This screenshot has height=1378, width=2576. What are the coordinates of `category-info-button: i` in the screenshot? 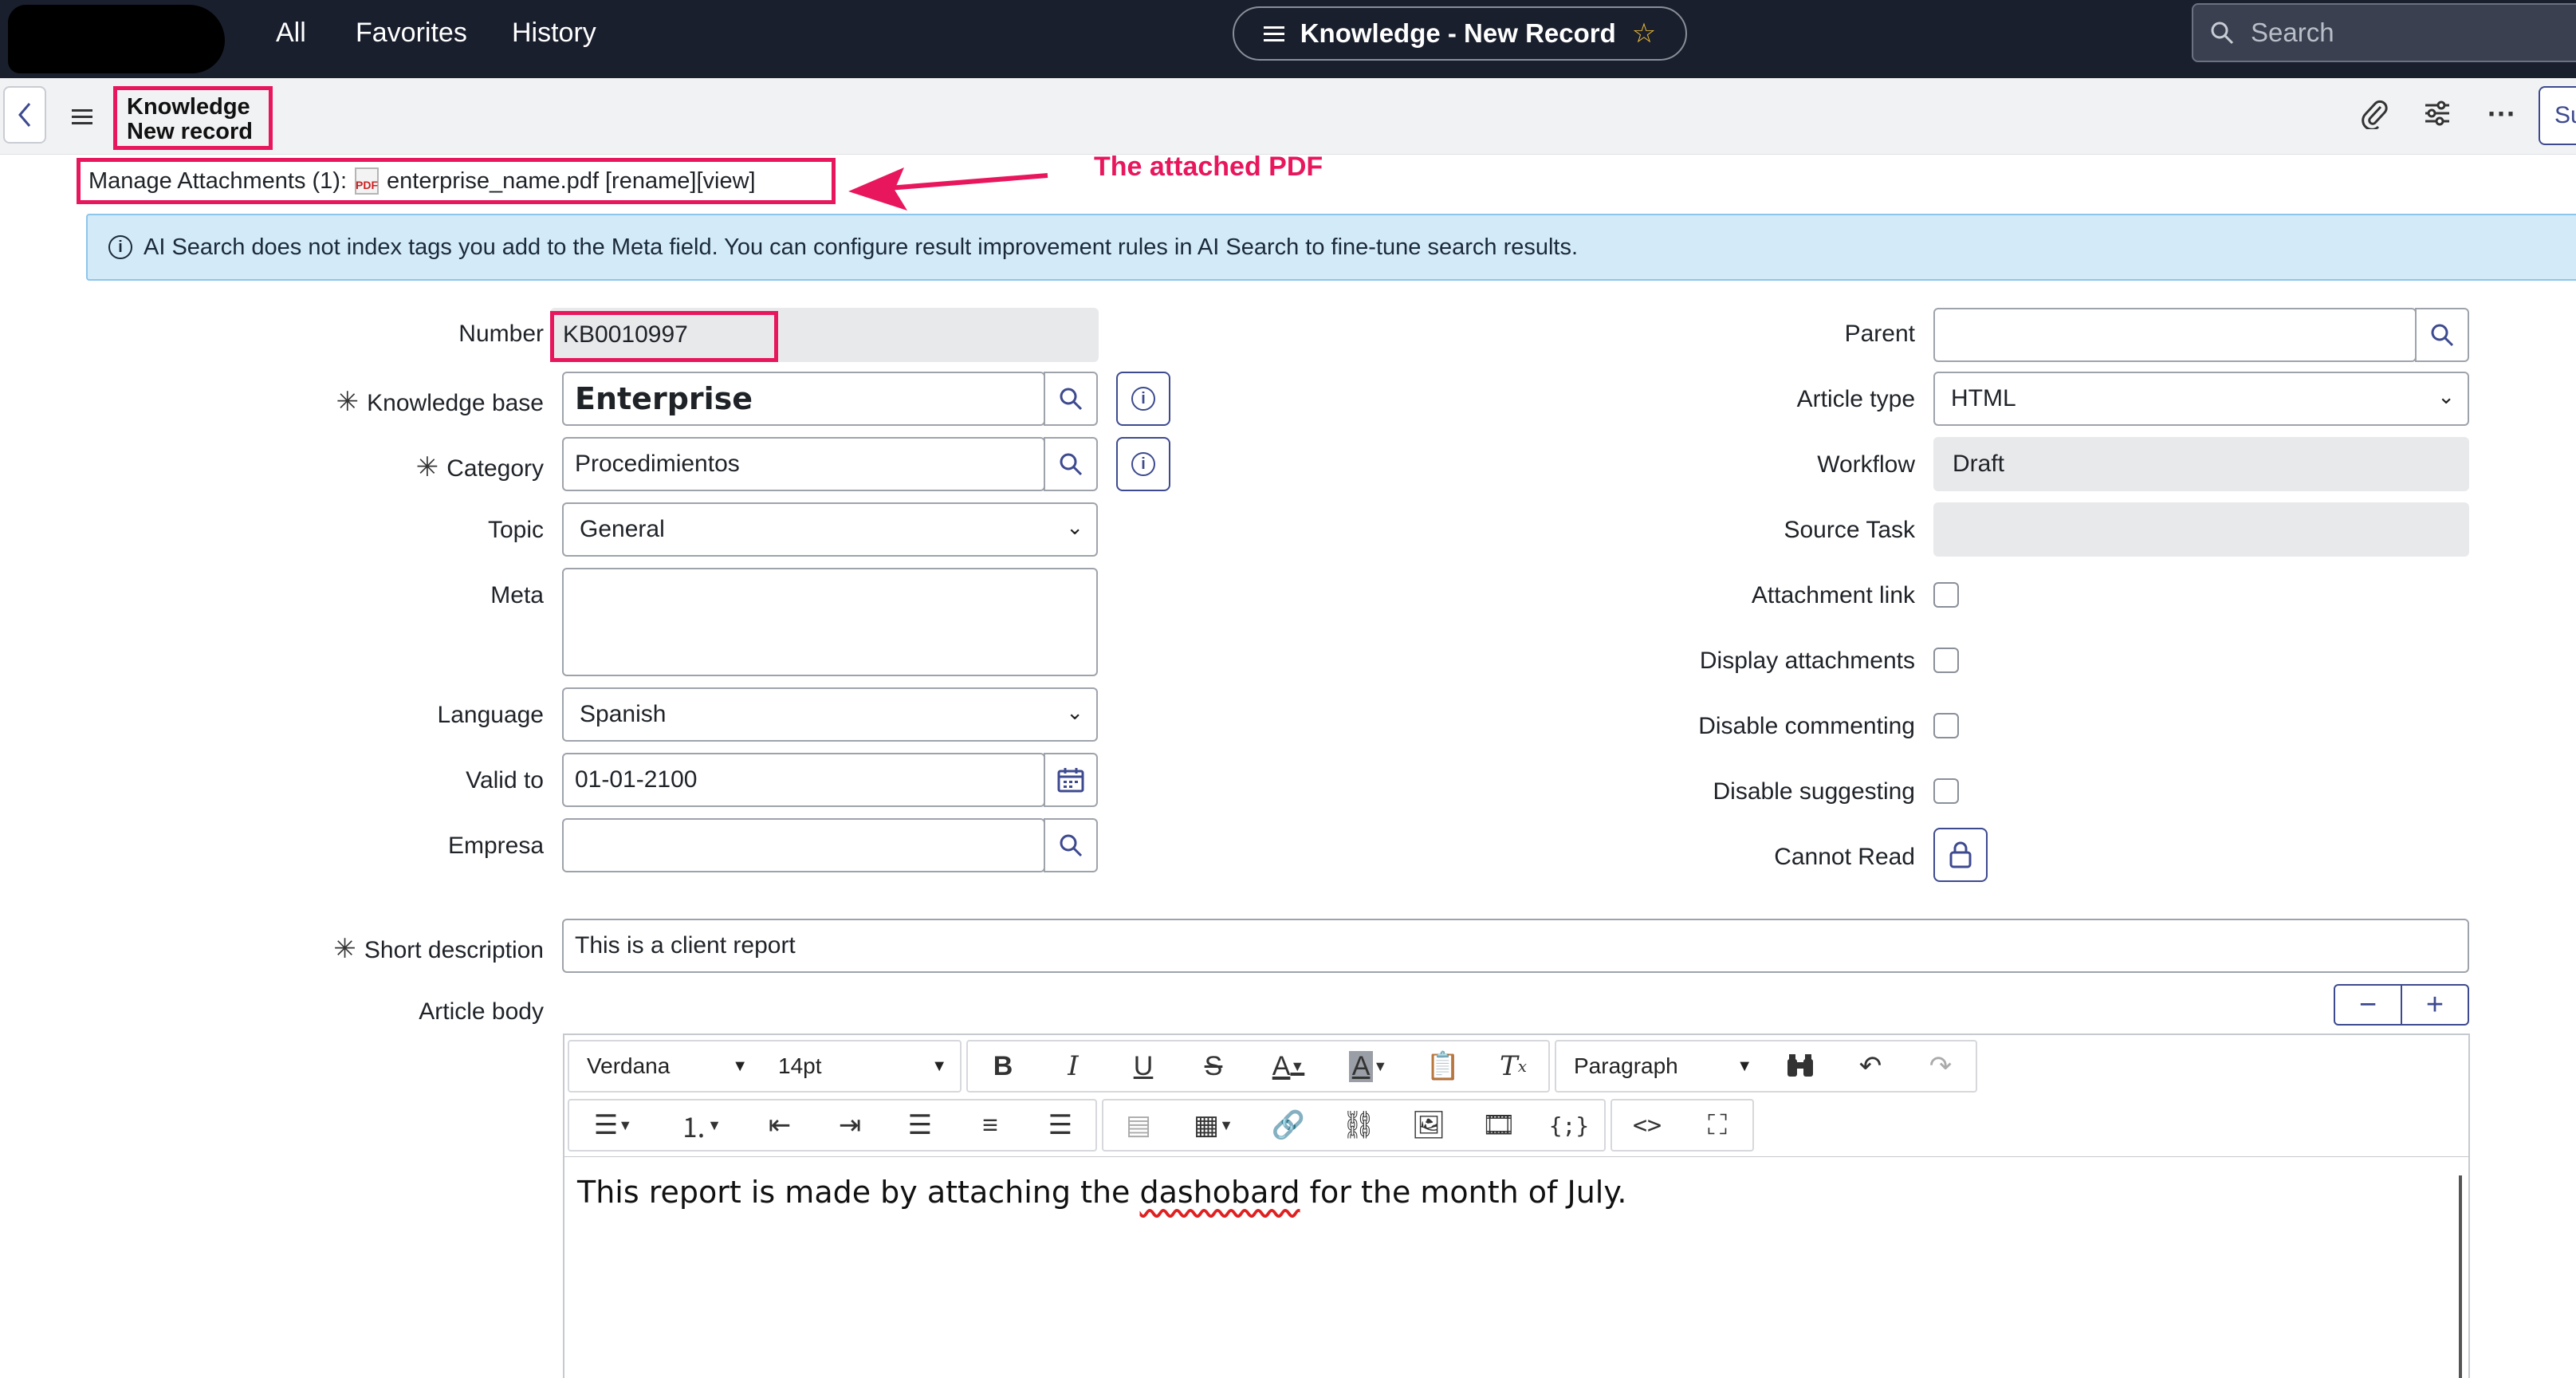 It's located at (1143, 464).